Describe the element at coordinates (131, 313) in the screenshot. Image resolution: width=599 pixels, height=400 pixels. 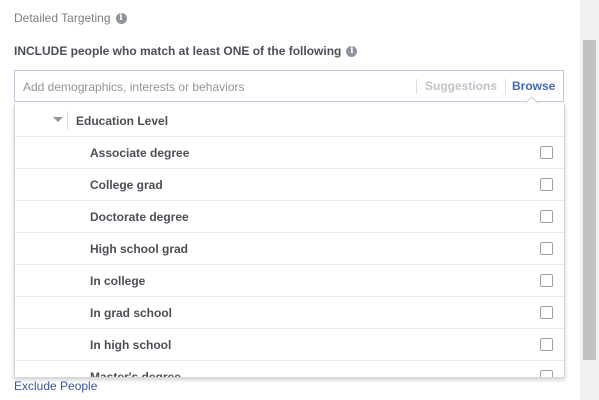
I see `option-label: In grad school` at that location.